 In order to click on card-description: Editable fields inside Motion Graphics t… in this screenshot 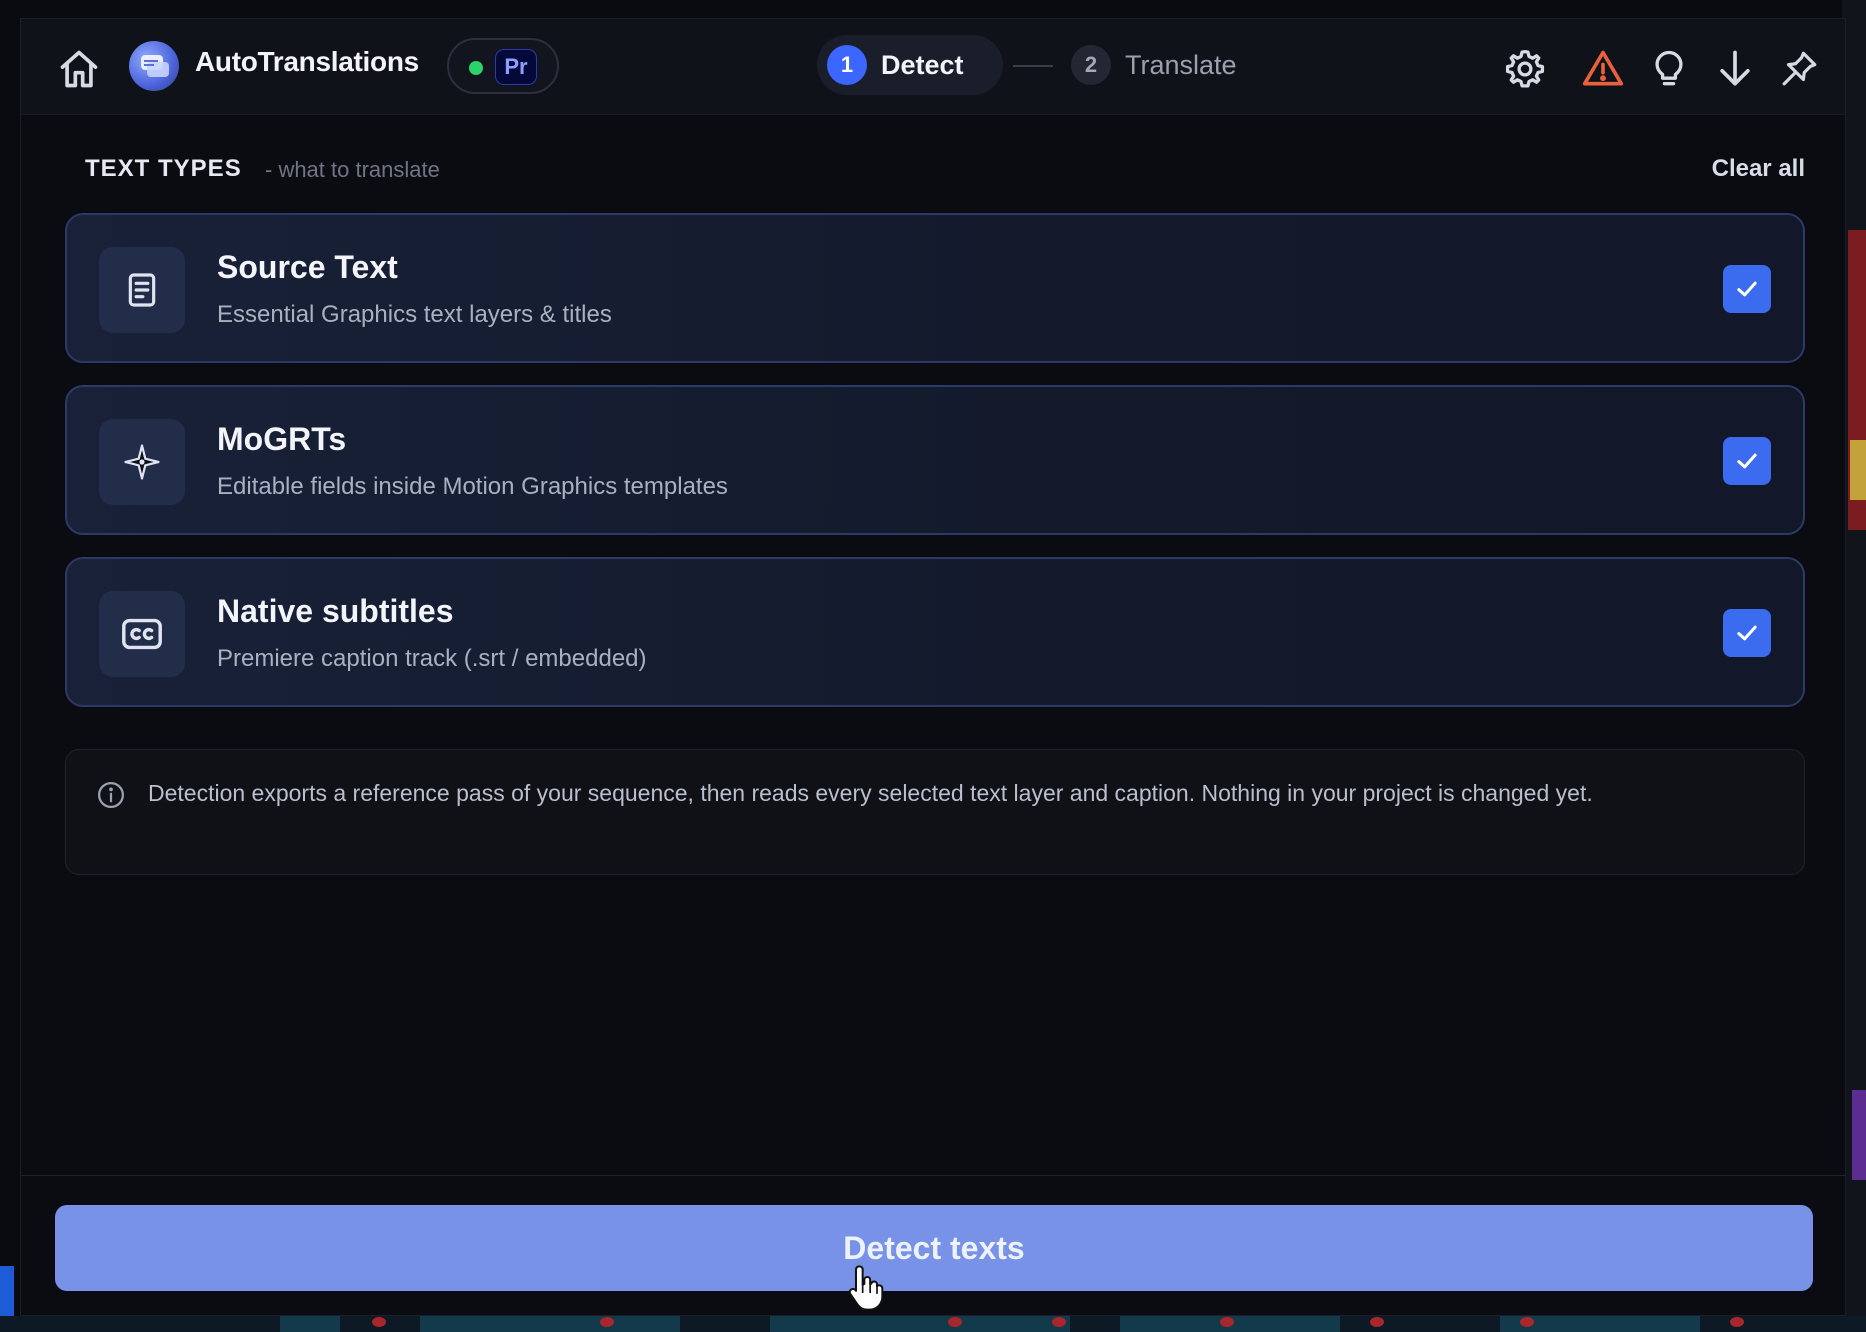, I will do `click(472, 486)`.